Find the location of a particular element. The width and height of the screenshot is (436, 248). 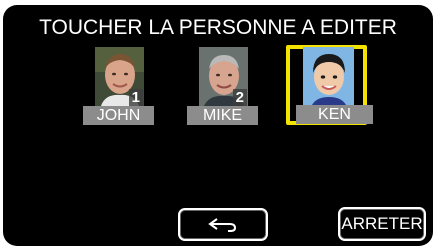

person-name-label: MIKE is located at coordinates (222, 115).